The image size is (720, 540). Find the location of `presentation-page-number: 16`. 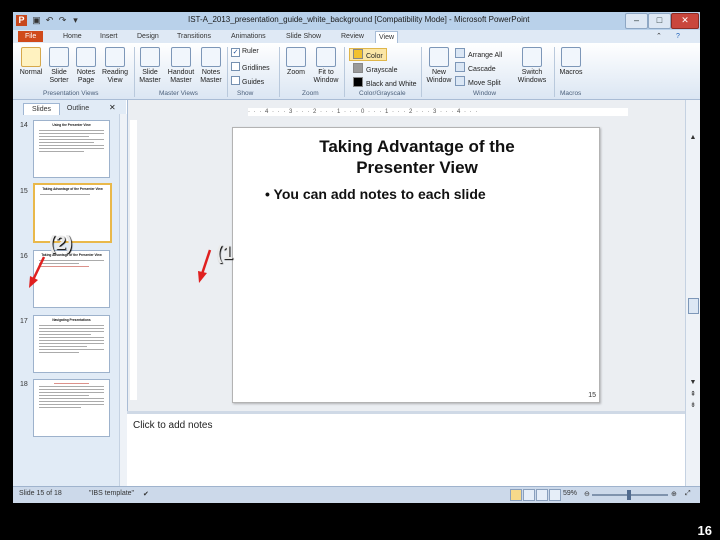

presentation-page-number: 16 is located at coordinates (704, 530).